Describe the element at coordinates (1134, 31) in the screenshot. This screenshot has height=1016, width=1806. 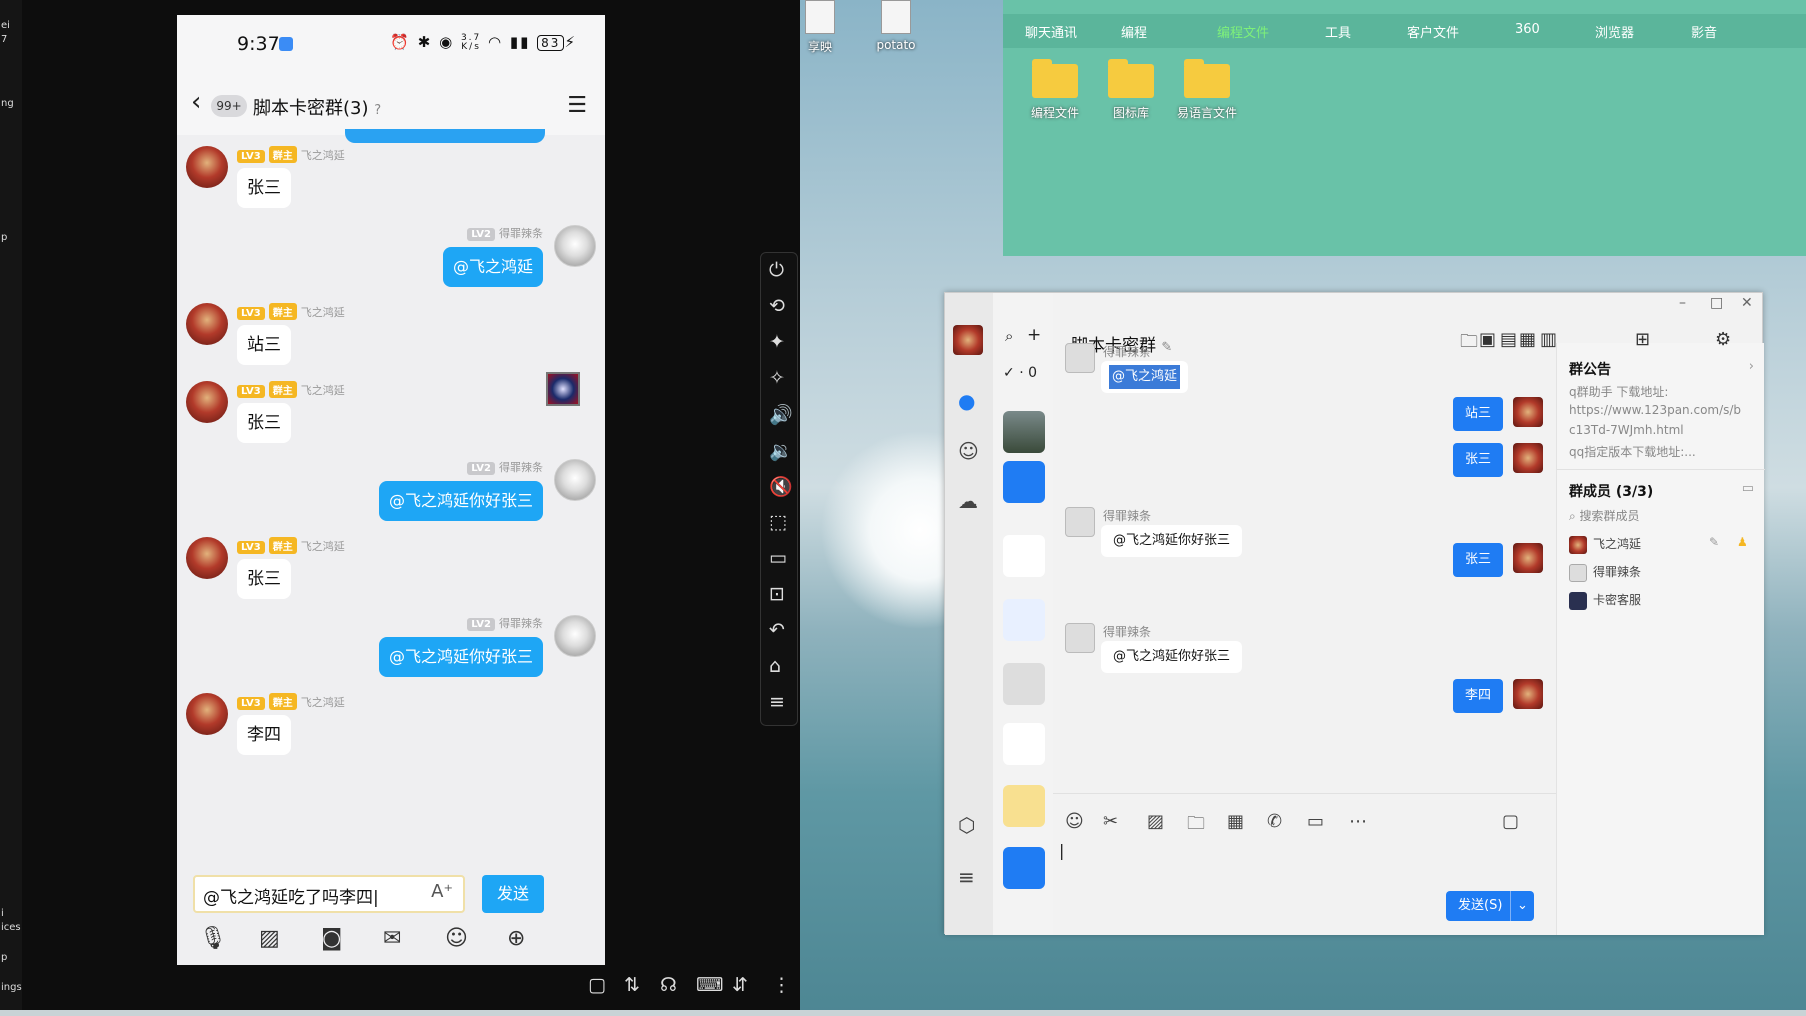
I see `folder-tab: 编程` at that location.